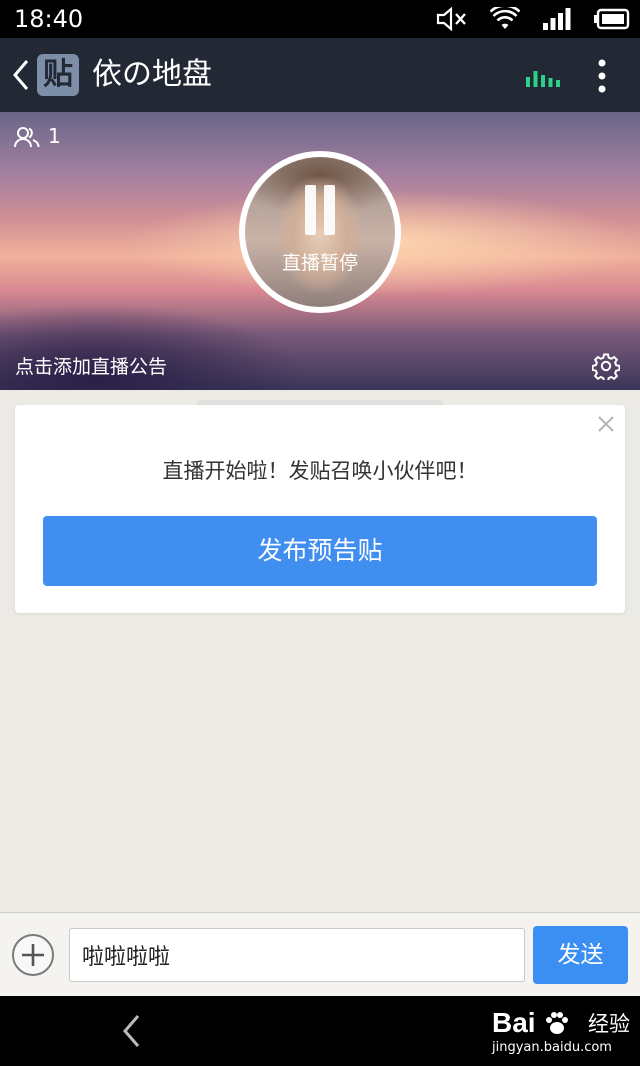 The image size is (640, 1066). Describe the element at coordinates (514, 1022) in the screenshot. I see `watermark-logo: Bai` at that location.